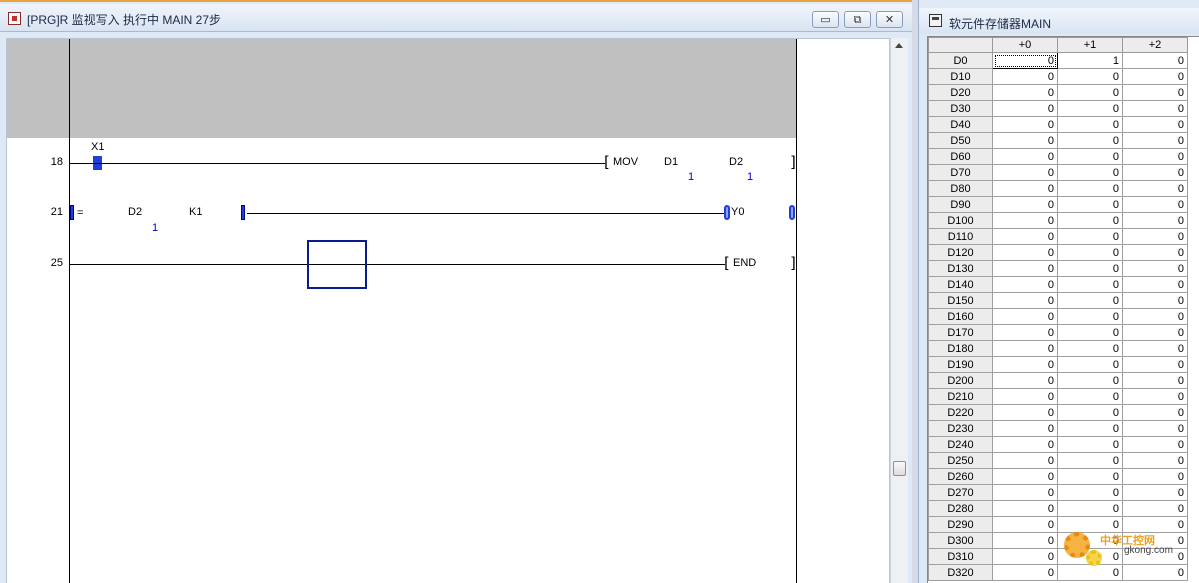 Image resolution: width=1199 pixels, height=583 pixels. What do you see at coordinates (899, 310) in the screenshot?
I see `vertical-scrollbar` at bounding box center [899, 310].